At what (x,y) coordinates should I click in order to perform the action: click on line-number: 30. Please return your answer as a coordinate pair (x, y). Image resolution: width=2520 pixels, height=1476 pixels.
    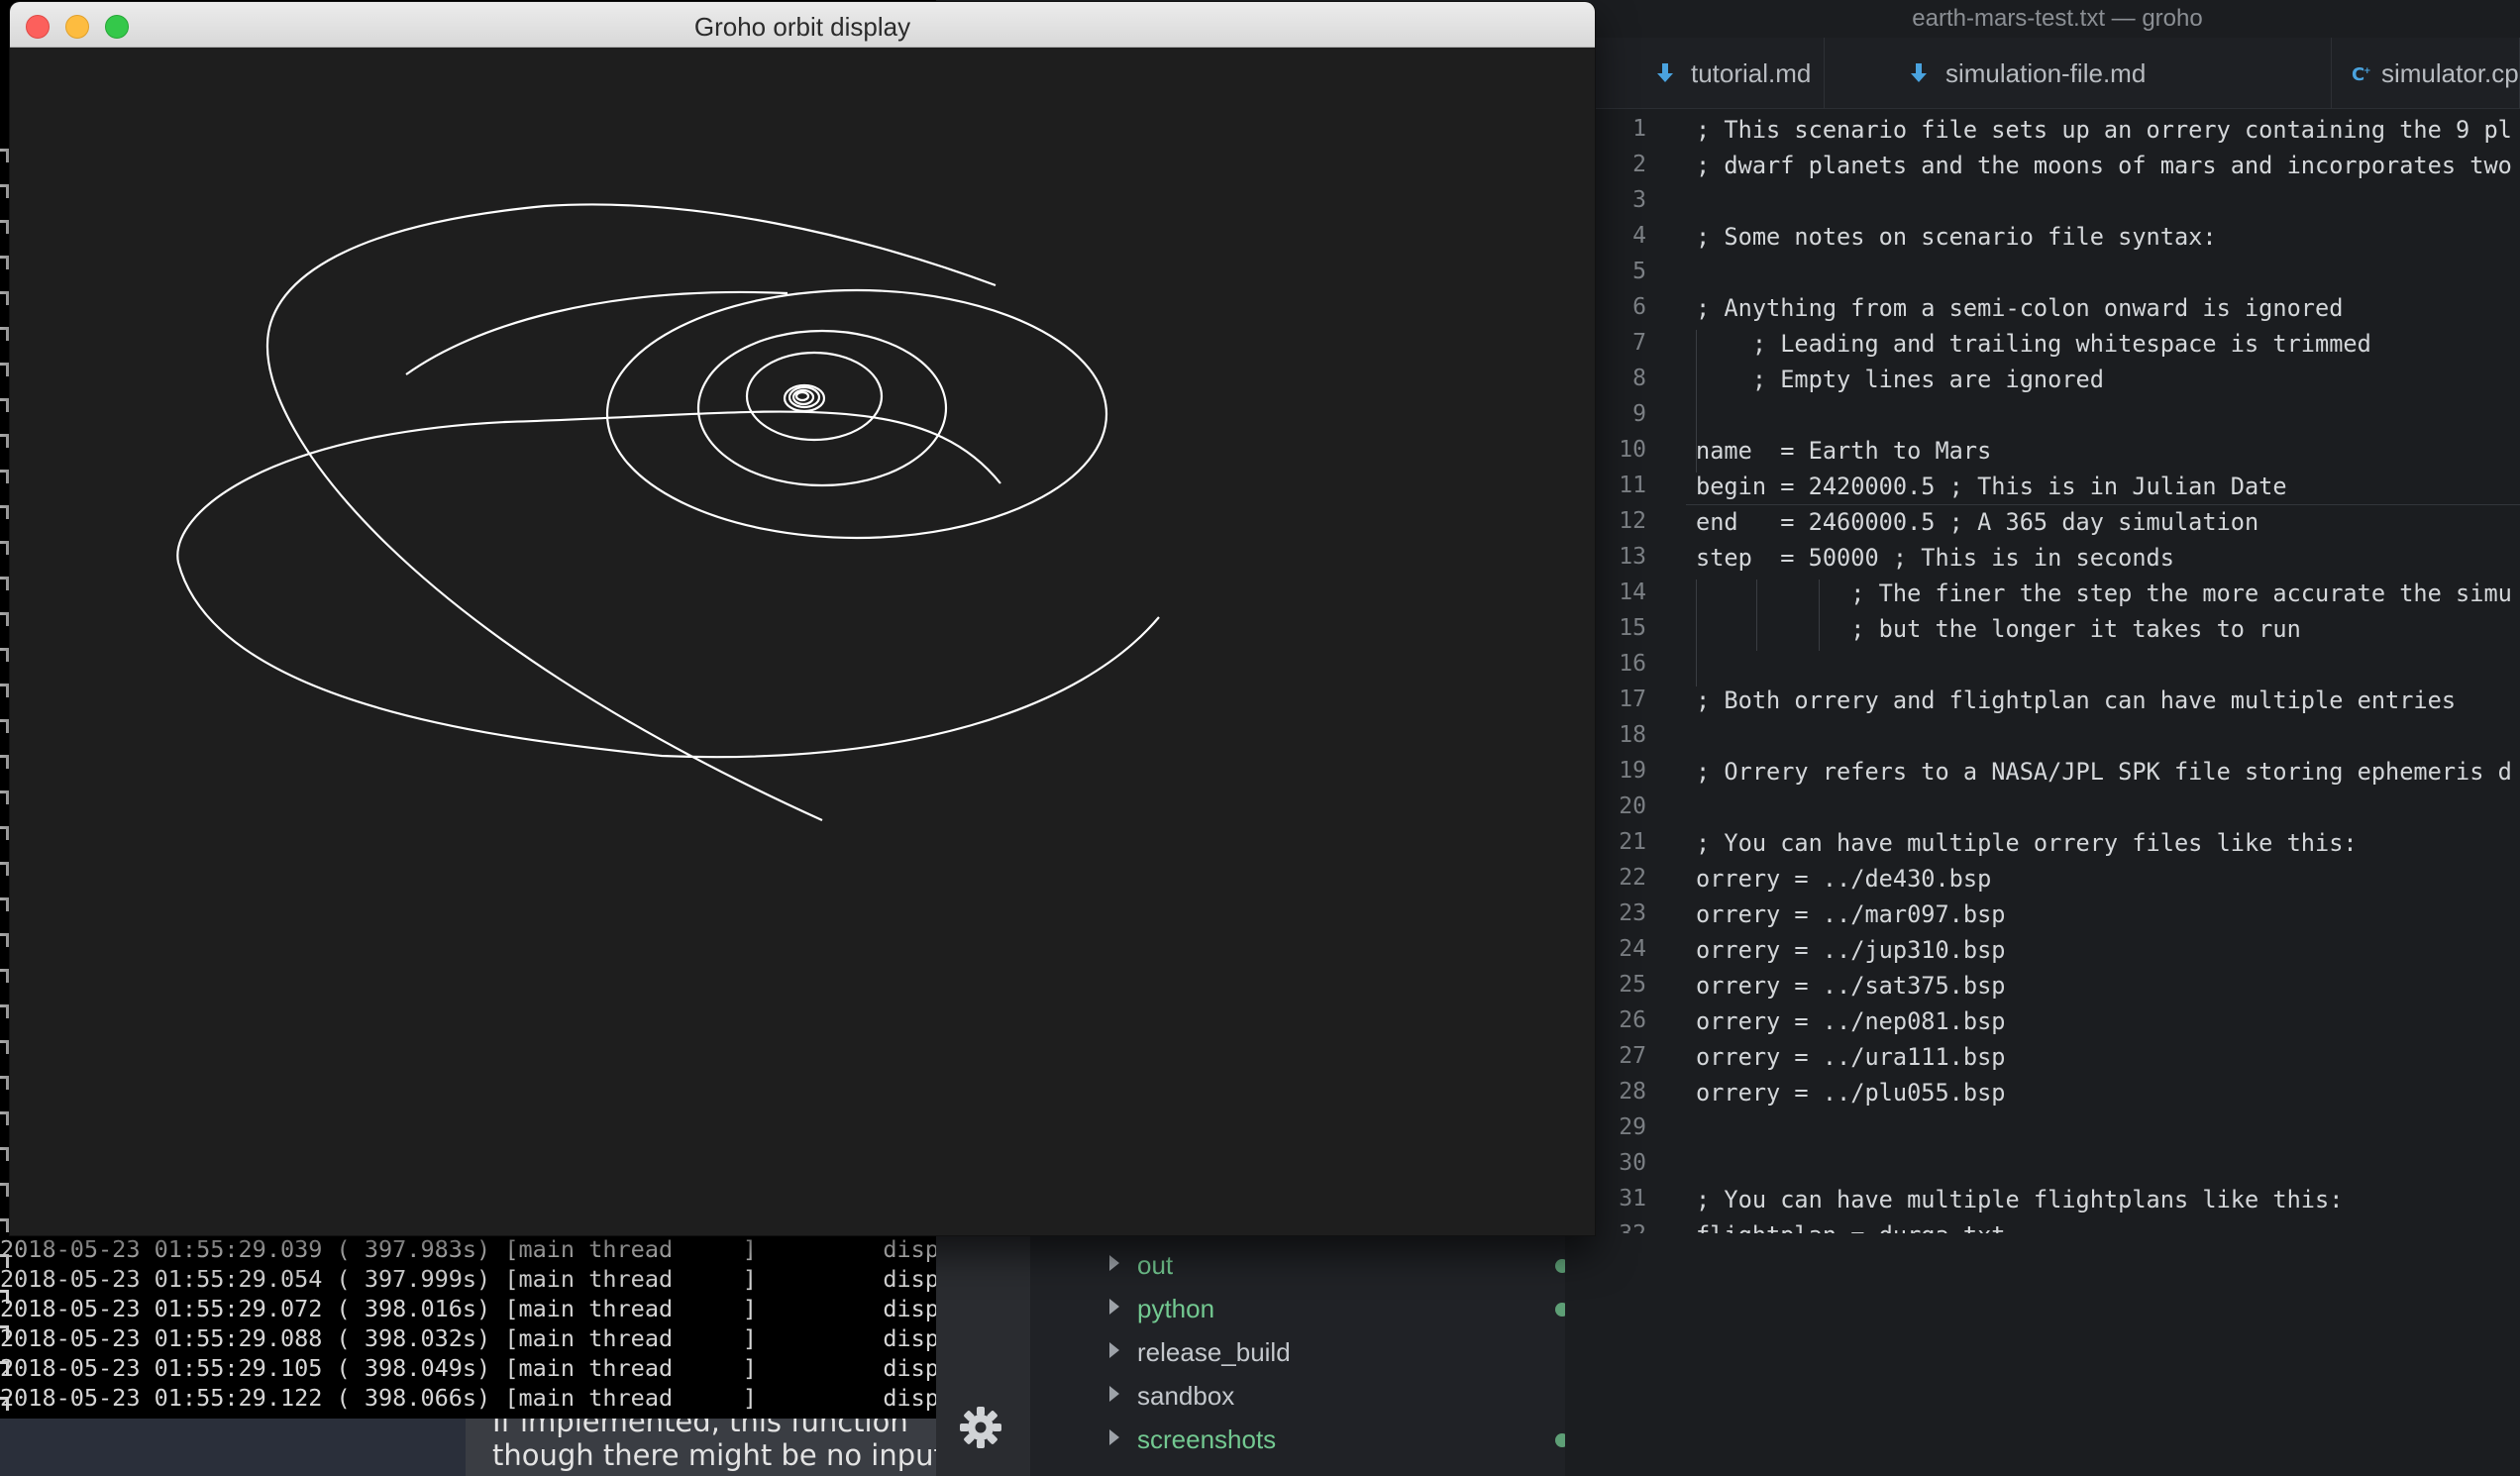
    Looking at the image, I should click on (1632, 1163).